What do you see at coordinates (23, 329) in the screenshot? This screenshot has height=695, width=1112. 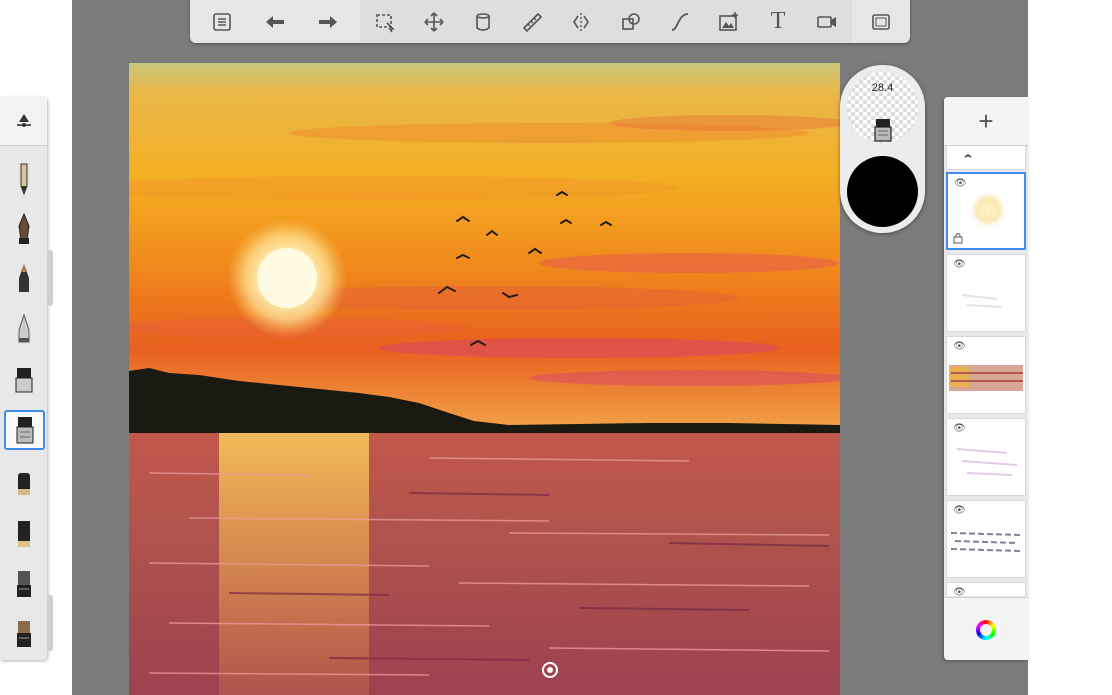 I see `airbrush-brush-icon` at bounding box center [23, 329].